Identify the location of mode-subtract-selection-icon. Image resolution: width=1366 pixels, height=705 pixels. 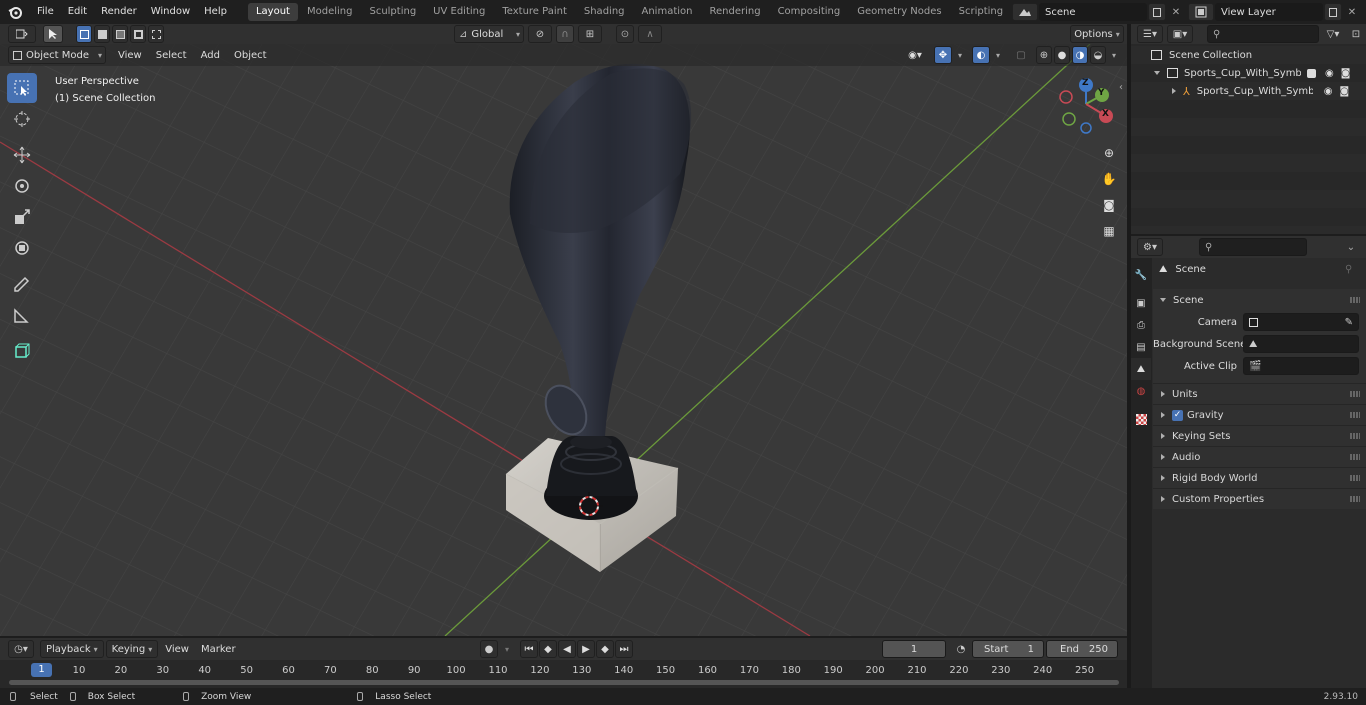
(120, 34).